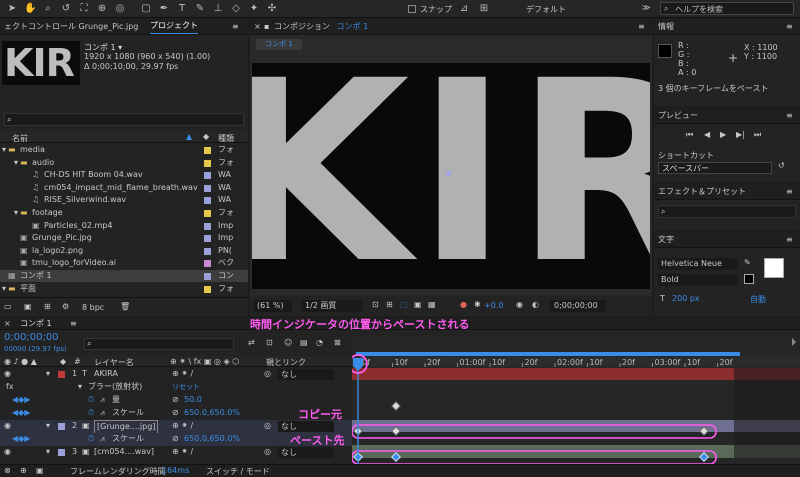 This screenshot has width=800, height=477. What do you see at coordinates (238, 471) in the screenshot?
I see `footer-switch-label: スイッチ / モード` at bounding box center [238, 471].